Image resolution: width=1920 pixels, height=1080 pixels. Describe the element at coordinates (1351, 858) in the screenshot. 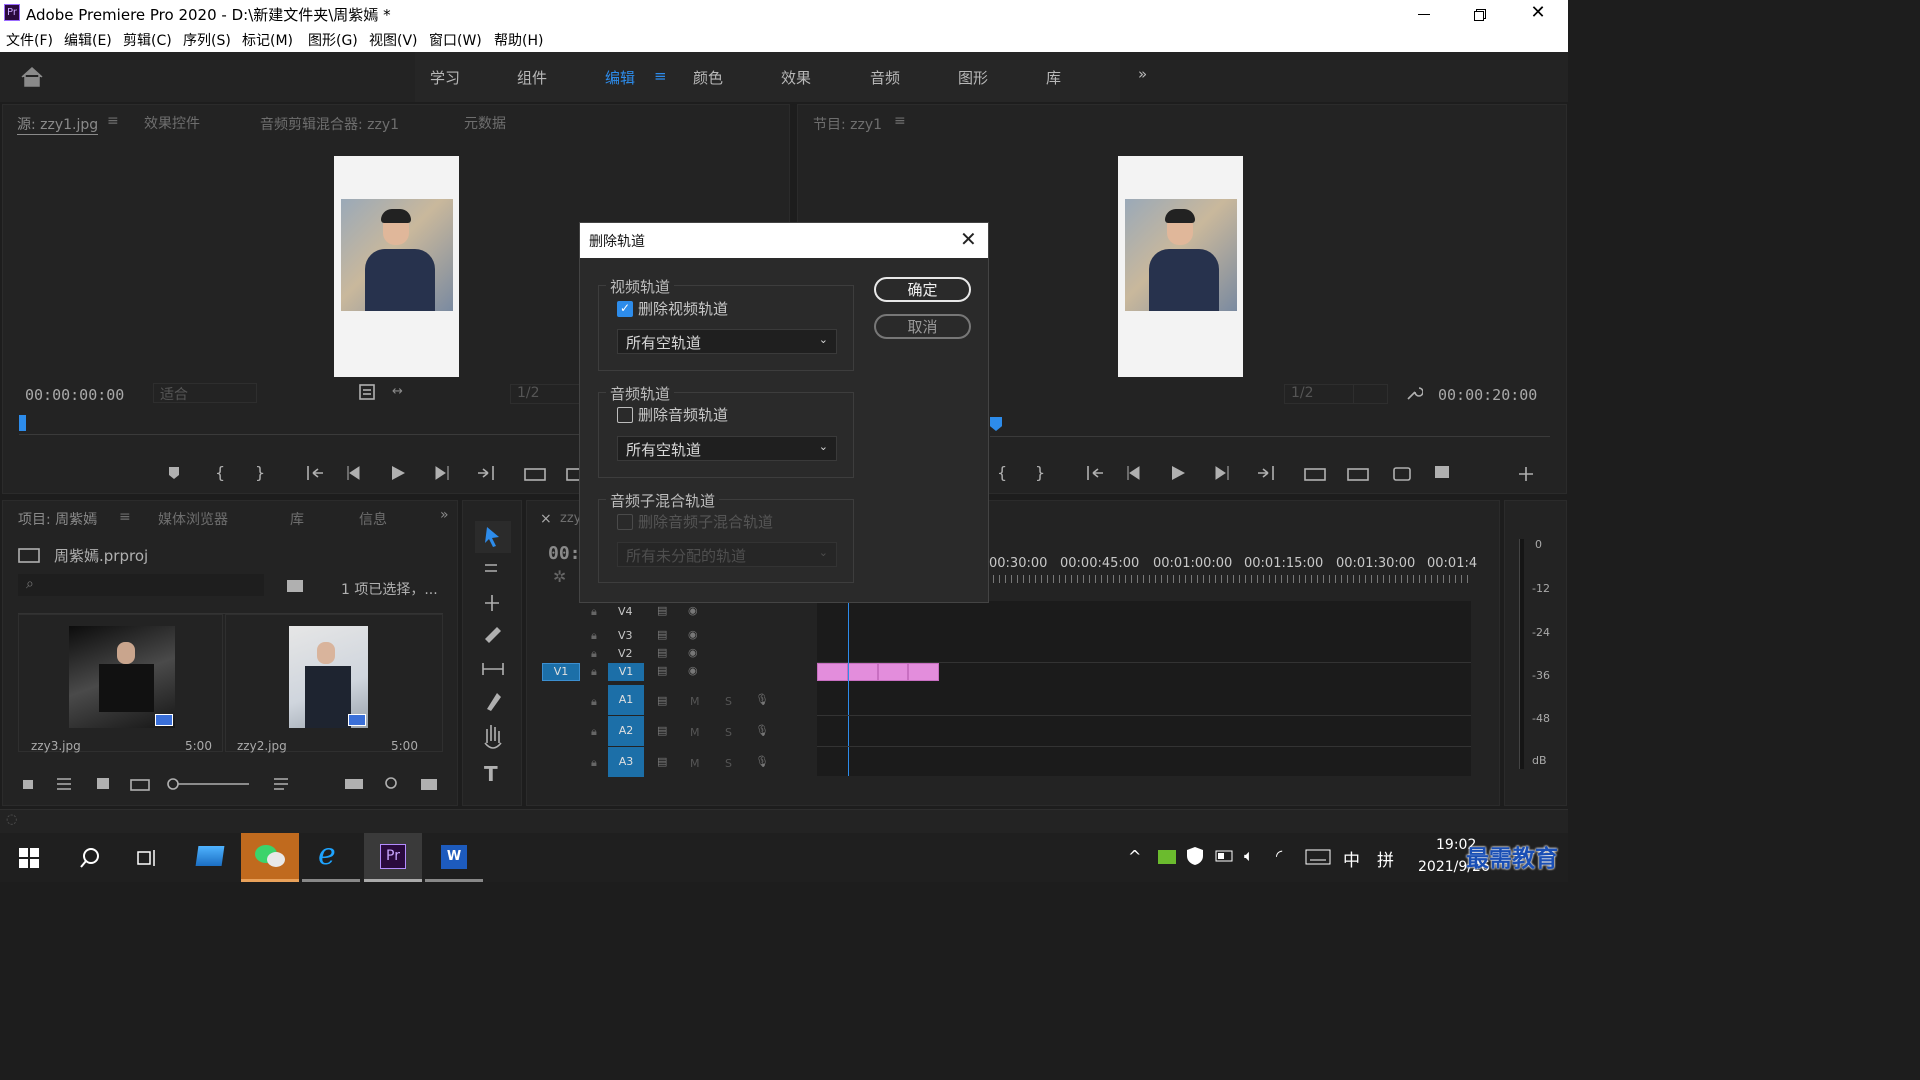

I see `ime-indicator: 中` at that location.